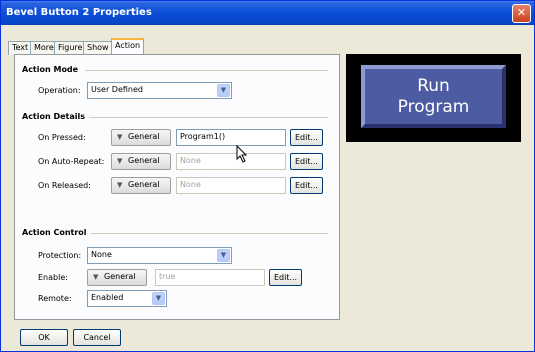  Describe the element at coordinates (97, 337) in the screenshot. I see `cancel-button: Cancel` at that location.